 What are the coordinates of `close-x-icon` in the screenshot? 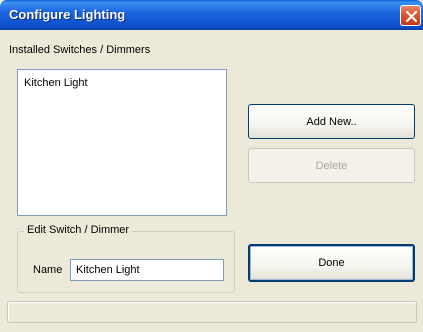 It's located at (411, 16).